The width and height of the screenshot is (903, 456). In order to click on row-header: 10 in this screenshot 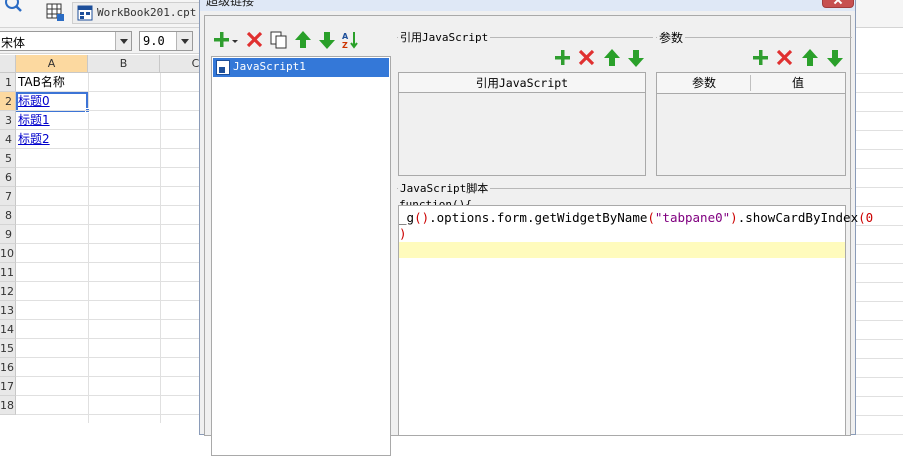, I will do `click(8, 253)`.